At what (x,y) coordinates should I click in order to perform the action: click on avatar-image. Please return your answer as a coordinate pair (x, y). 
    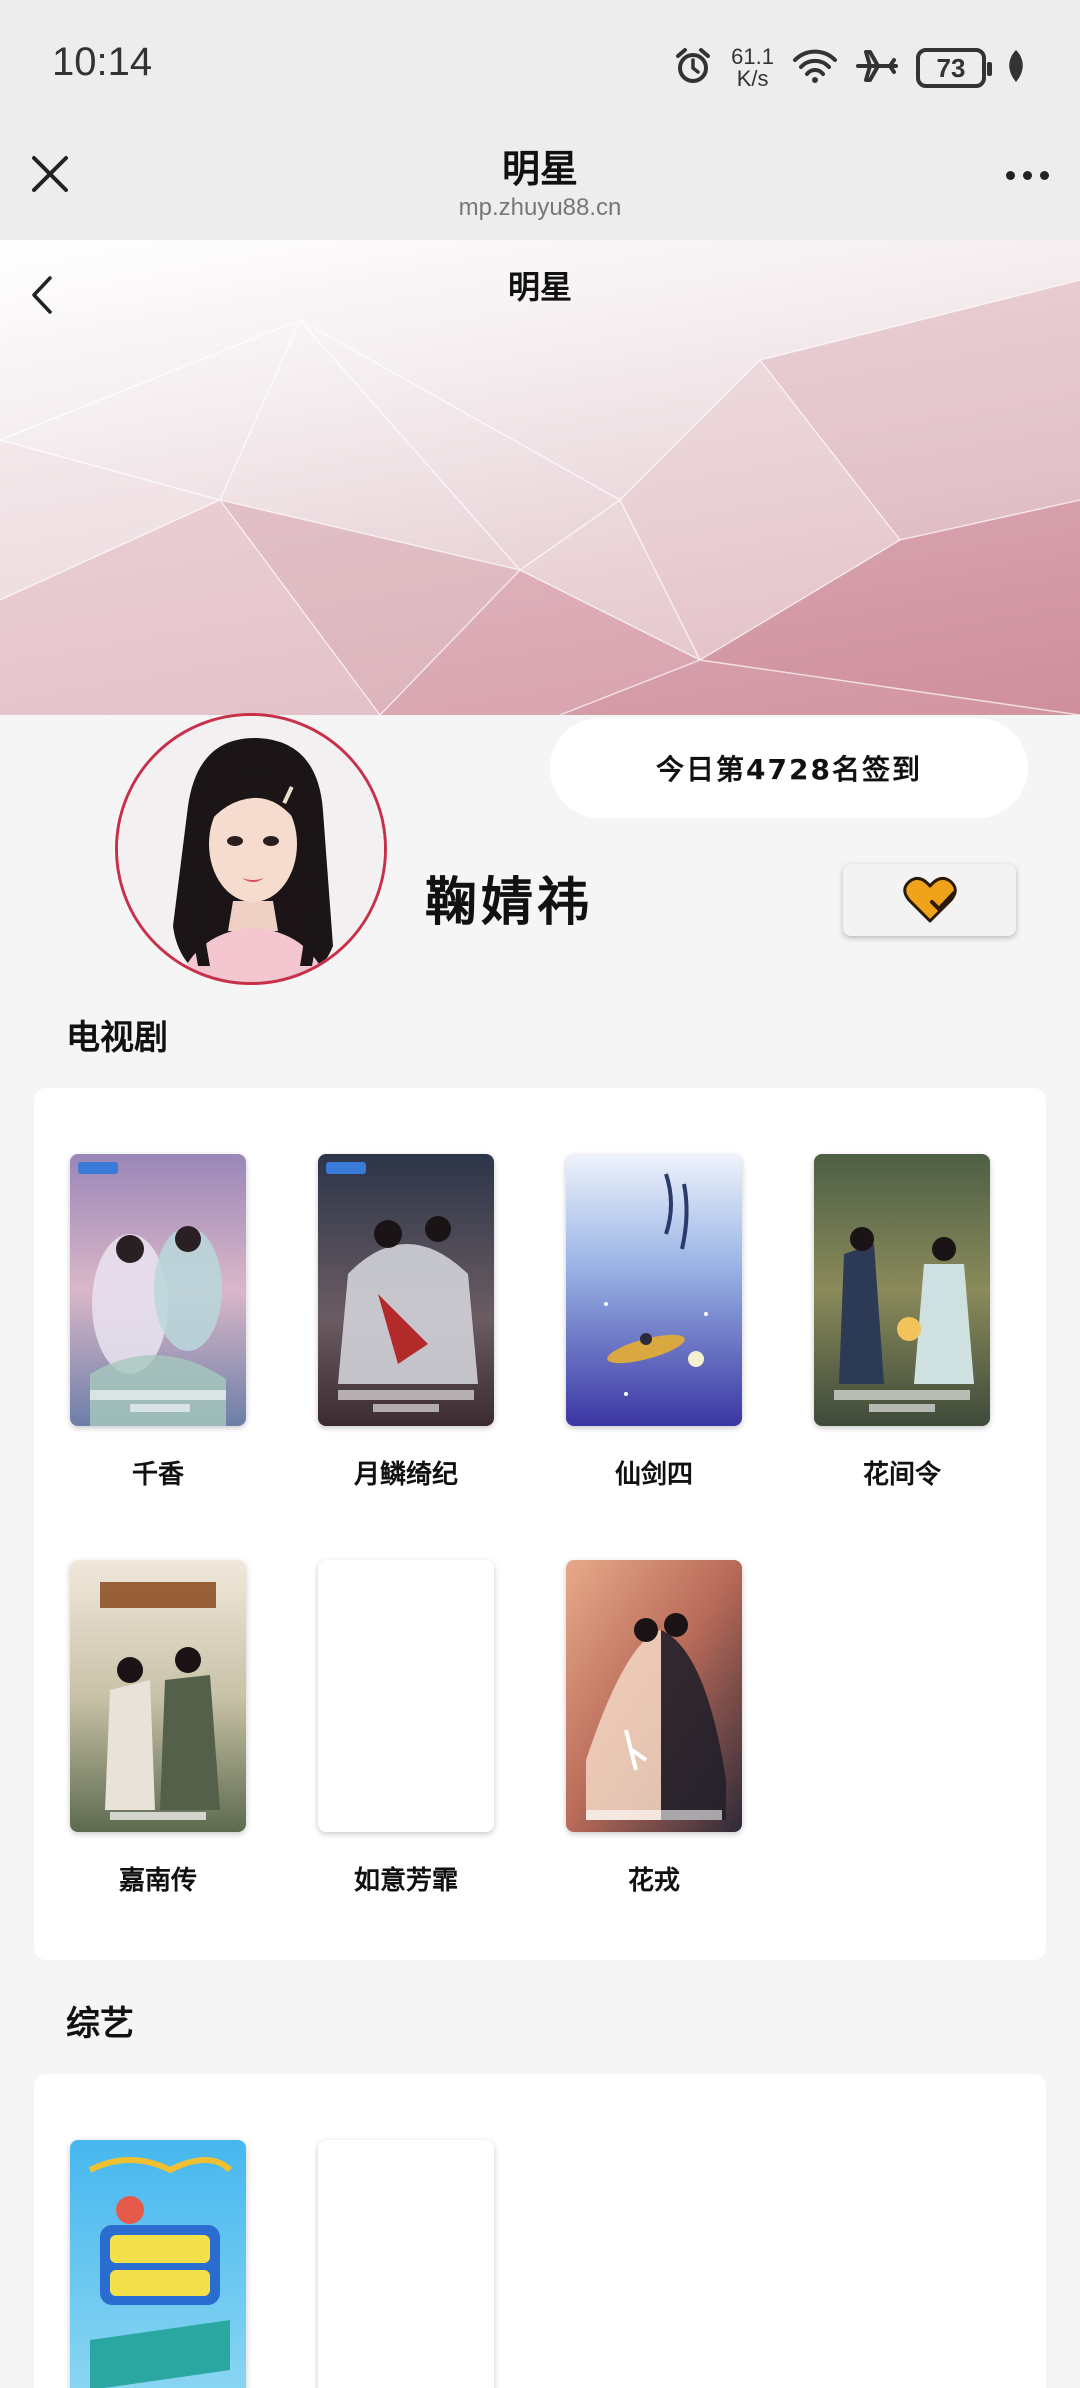
    Looking at the image, I should click on (251, 849).